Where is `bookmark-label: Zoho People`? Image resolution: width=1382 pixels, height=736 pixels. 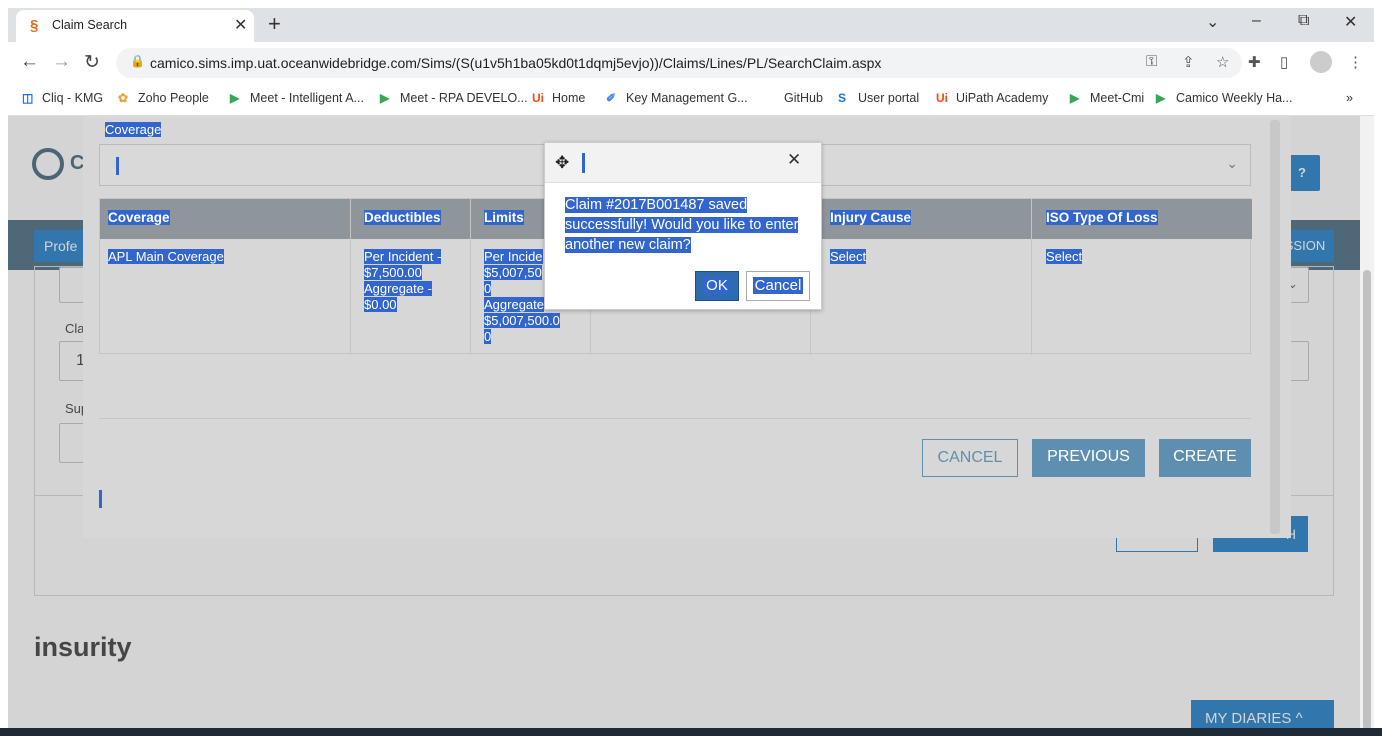
bookmark-label: Zoho People is located at coordinates (173, 98).